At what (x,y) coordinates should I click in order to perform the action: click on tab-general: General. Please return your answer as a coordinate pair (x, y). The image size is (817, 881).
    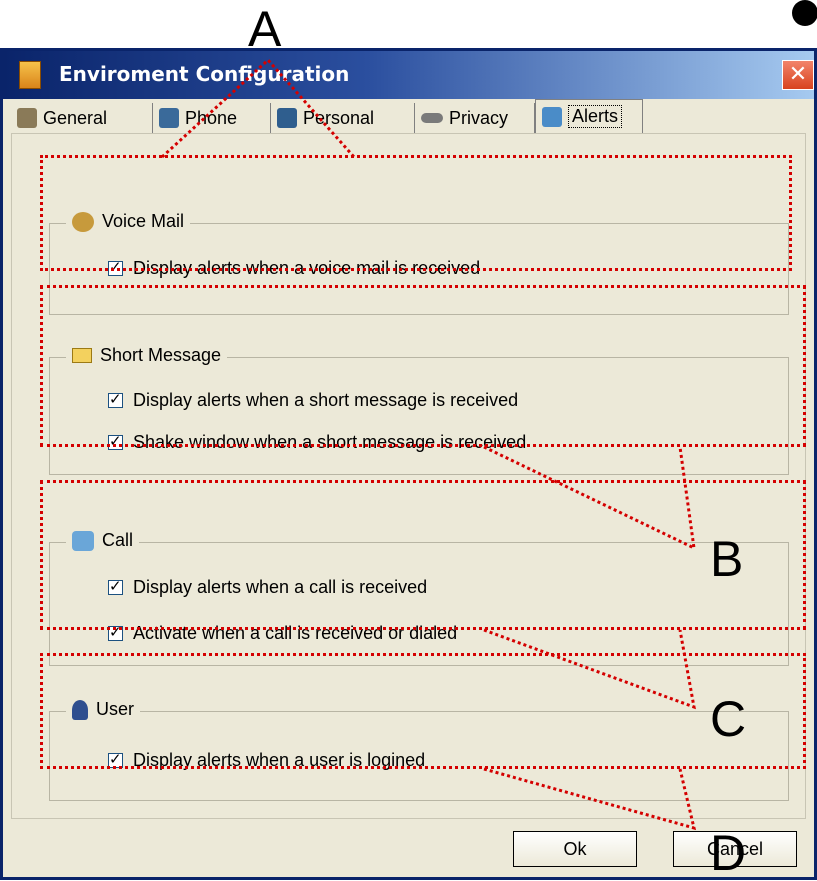
    Looking at the image, I should click on (82, 118).